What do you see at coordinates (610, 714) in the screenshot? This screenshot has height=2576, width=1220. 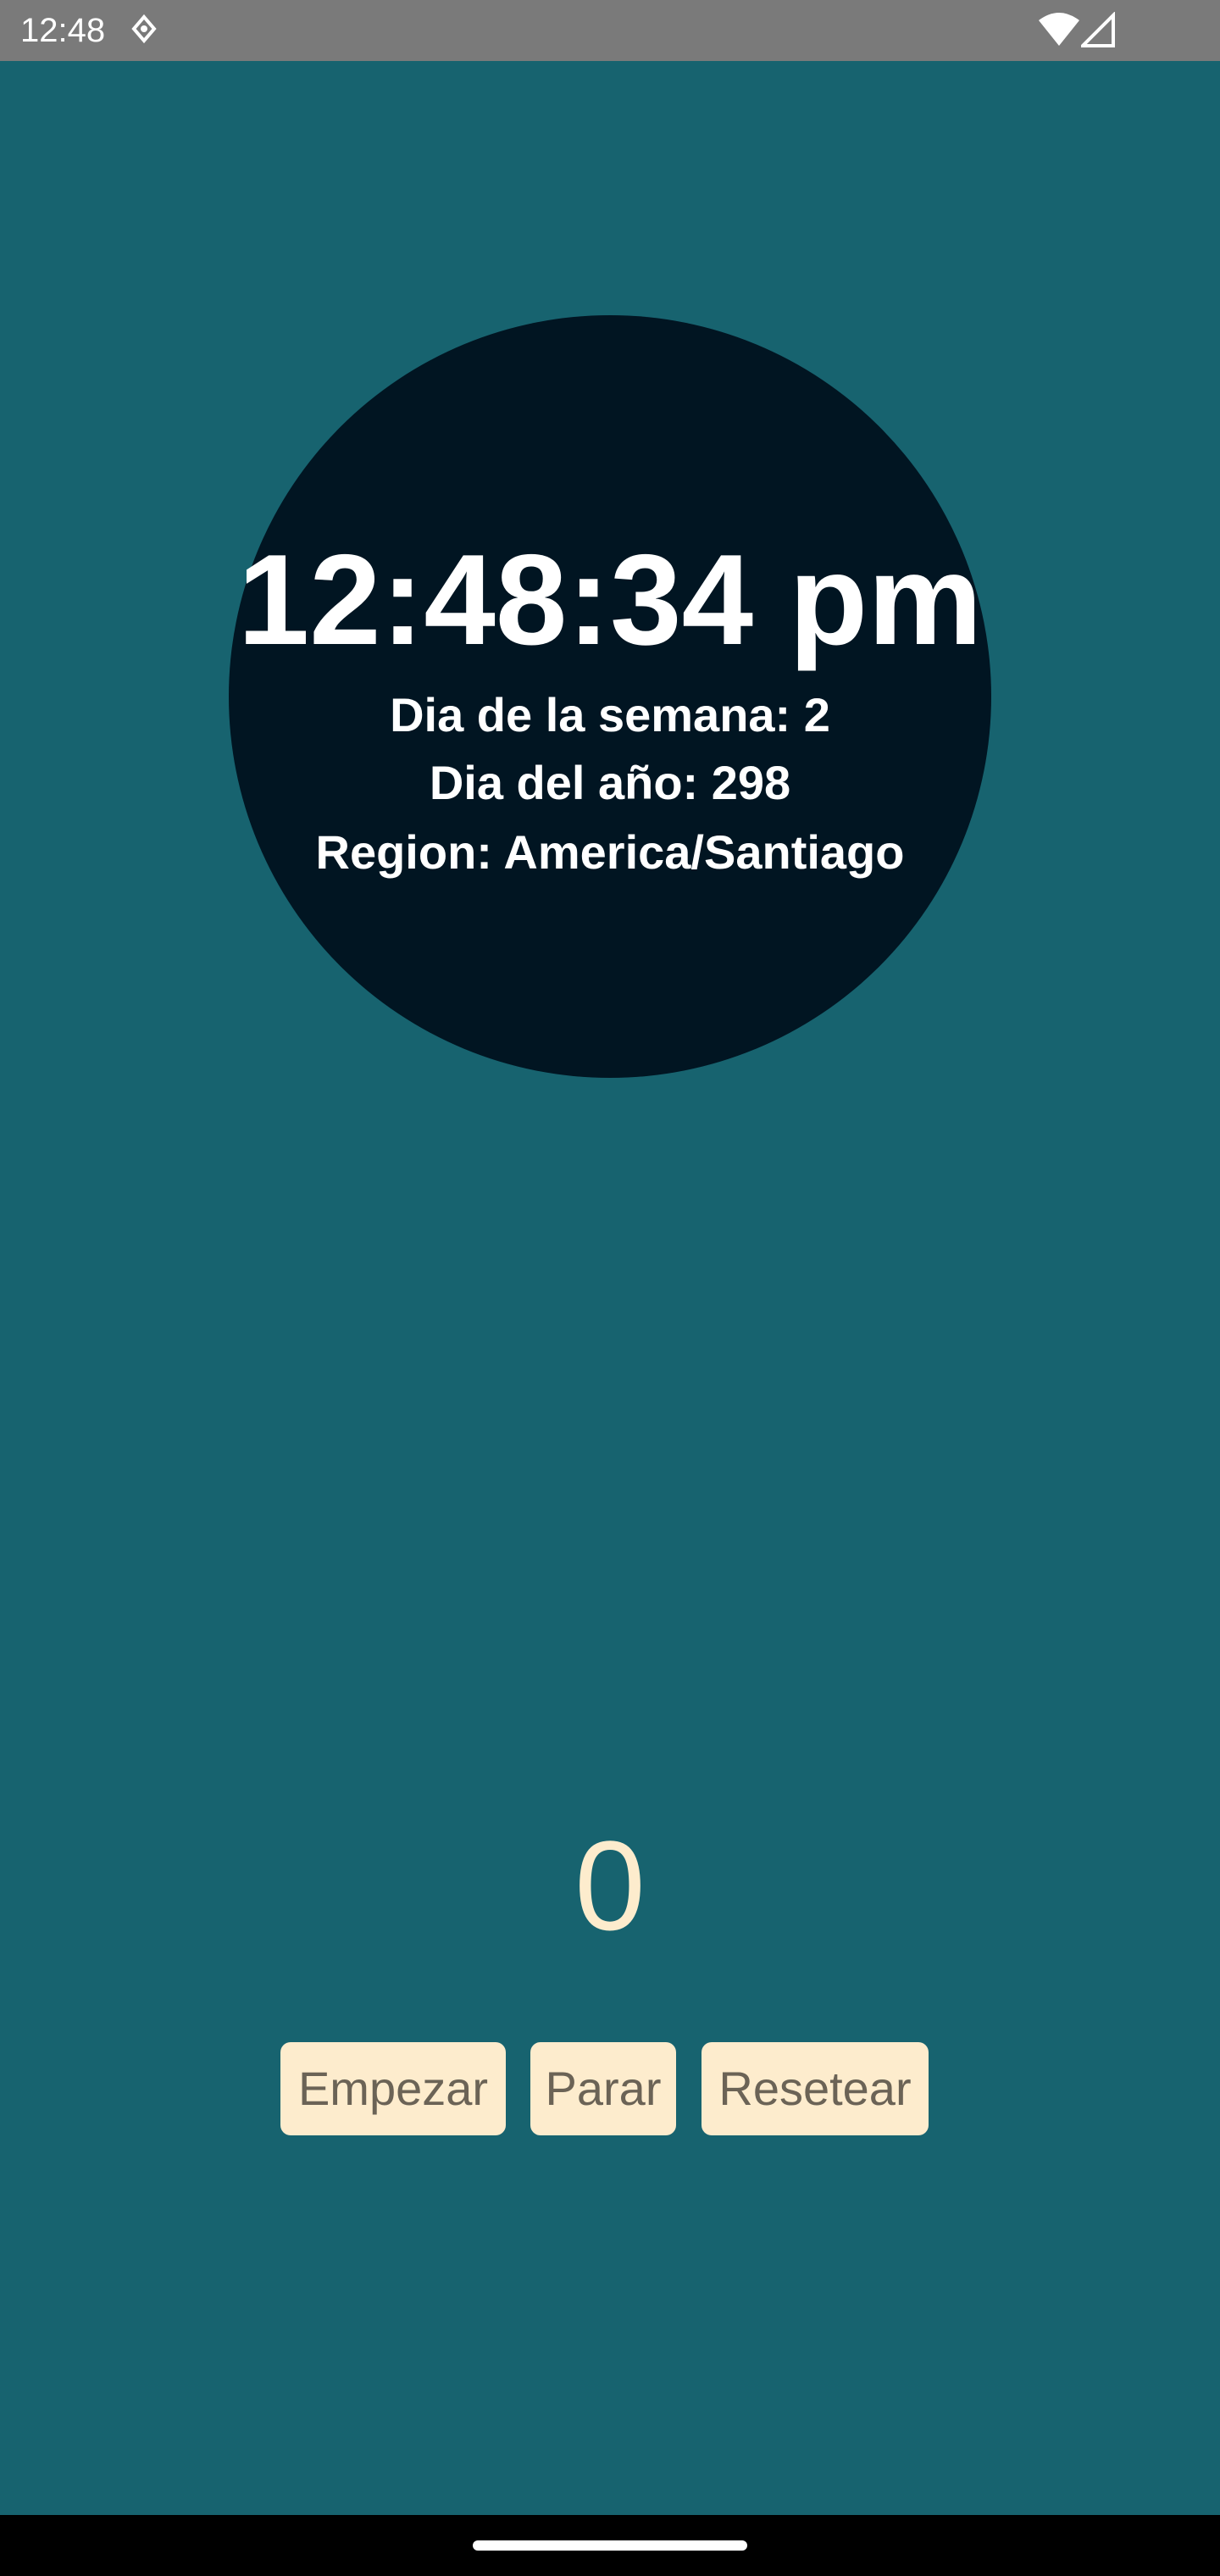 I see `day-of-week-label: Dia de la semana: 2` at bounding box center [610, 714].